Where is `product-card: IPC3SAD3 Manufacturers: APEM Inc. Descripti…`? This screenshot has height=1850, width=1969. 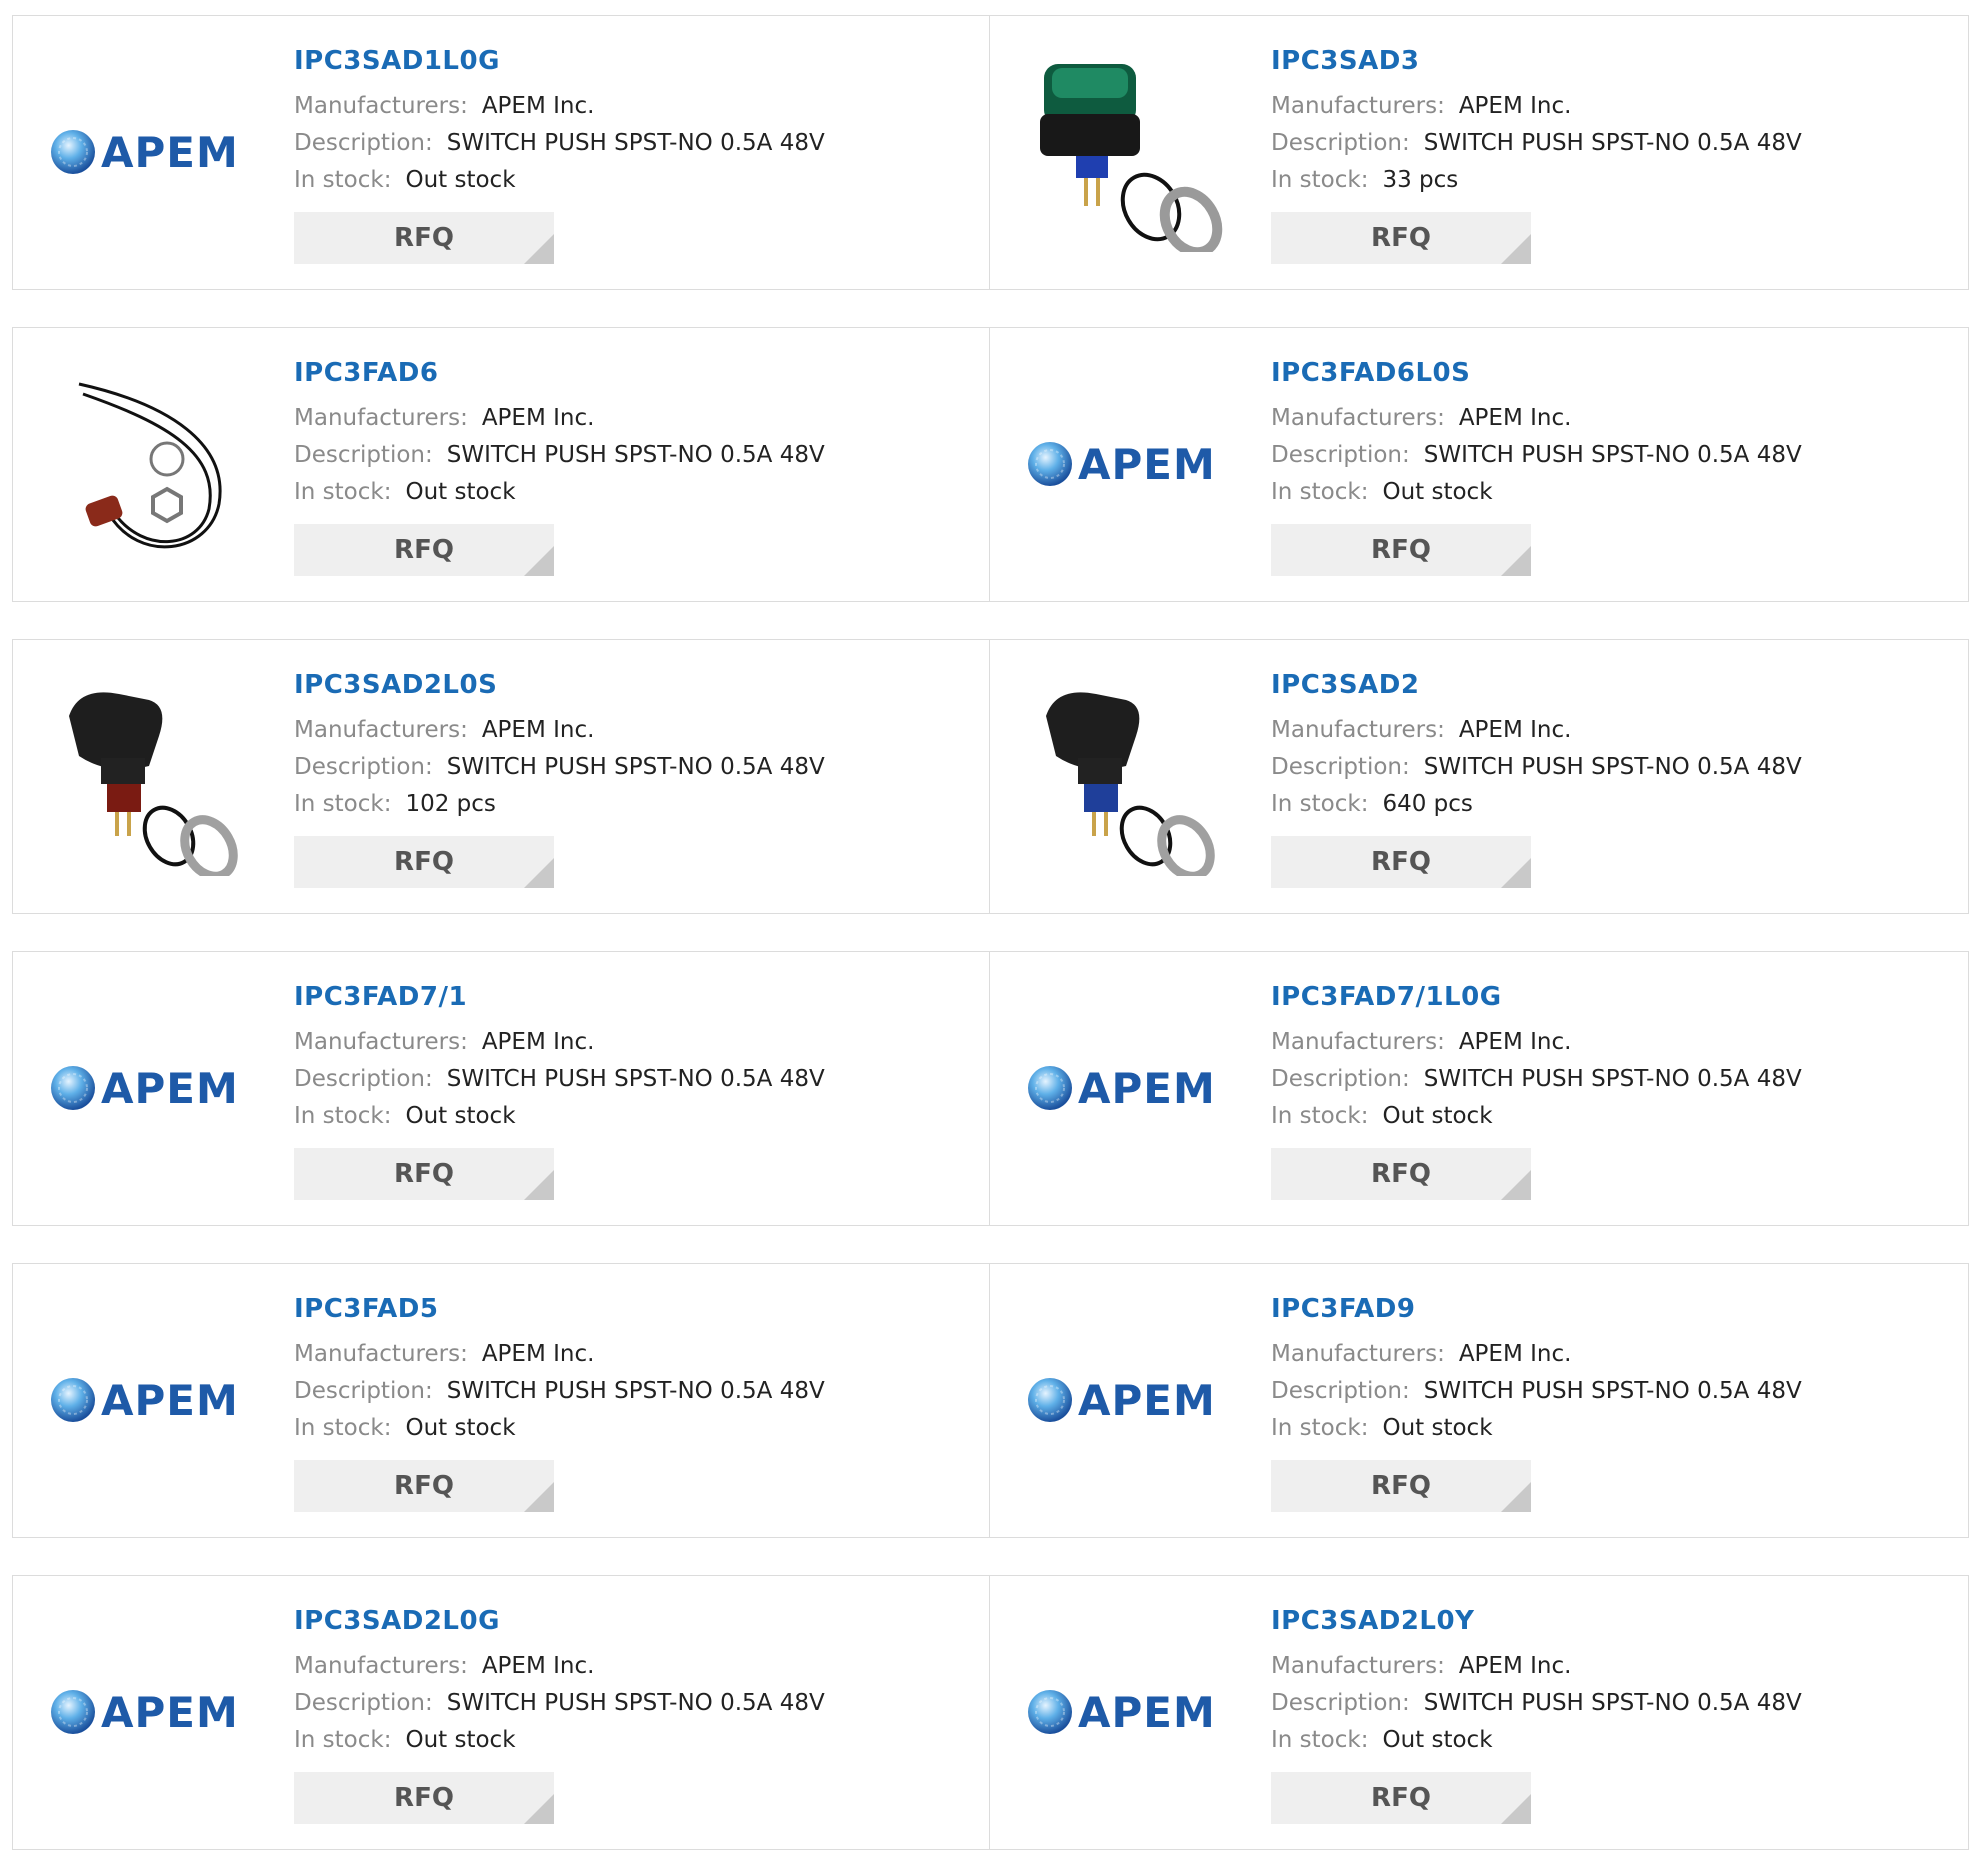
product-card: IPC3SAD3 Manufacturers: APEM Inc. Descripti… is located at coordinates (1479, 152).